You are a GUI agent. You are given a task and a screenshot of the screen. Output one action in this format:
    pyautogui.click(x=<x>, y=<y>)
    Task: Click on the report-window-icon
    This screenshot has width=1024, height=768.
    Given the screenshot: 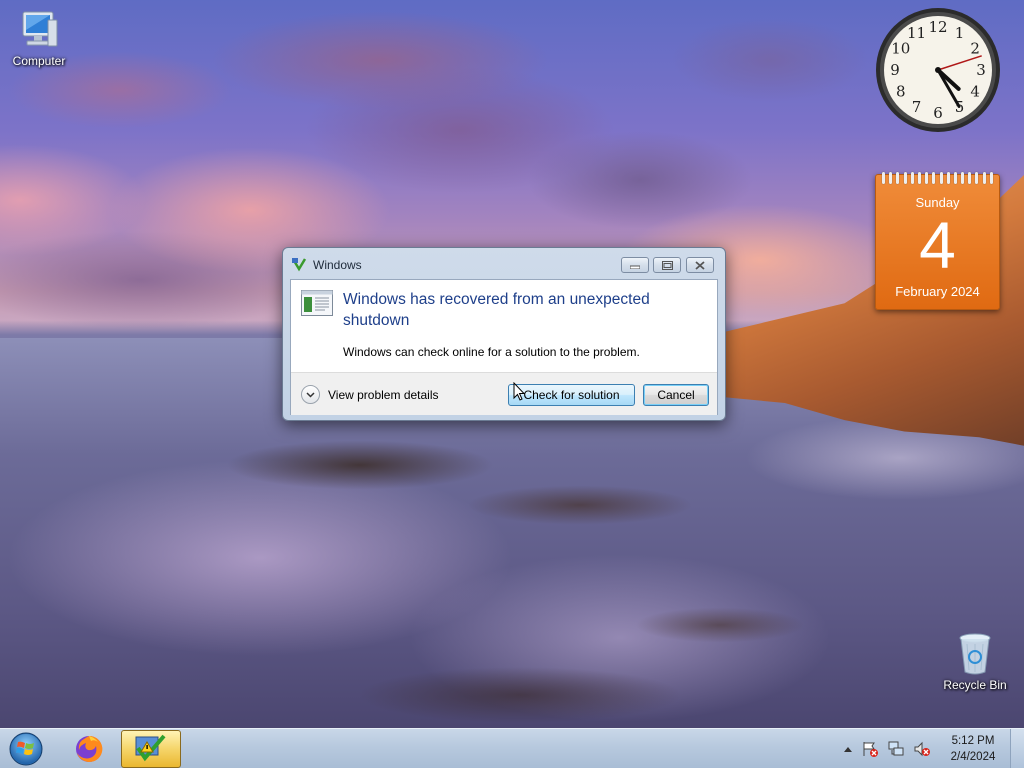 What is the action you would take?
    pyautogui.click(x=317, y=303)
    